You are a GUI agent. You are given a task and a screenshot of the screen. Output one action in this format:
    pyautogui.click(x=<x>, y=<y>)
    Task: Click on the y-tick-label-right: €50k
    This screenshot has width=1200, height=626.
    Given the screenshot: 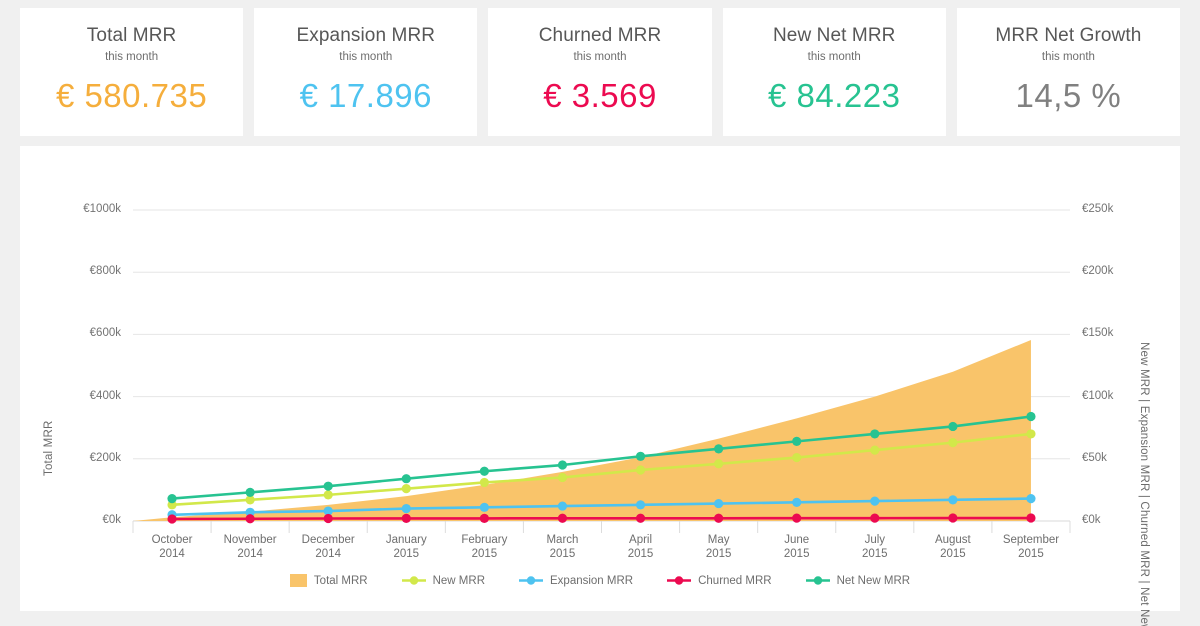 What is the action you would take?
    pyautogui.click(x=1094, y=457)
    